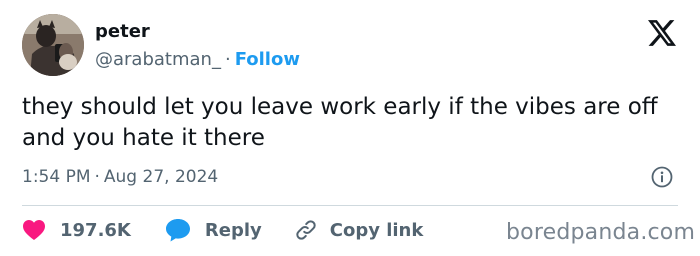 The width and height of the screenshot is (700, 256). I want to click on avatar-photo, so click(53, 45).